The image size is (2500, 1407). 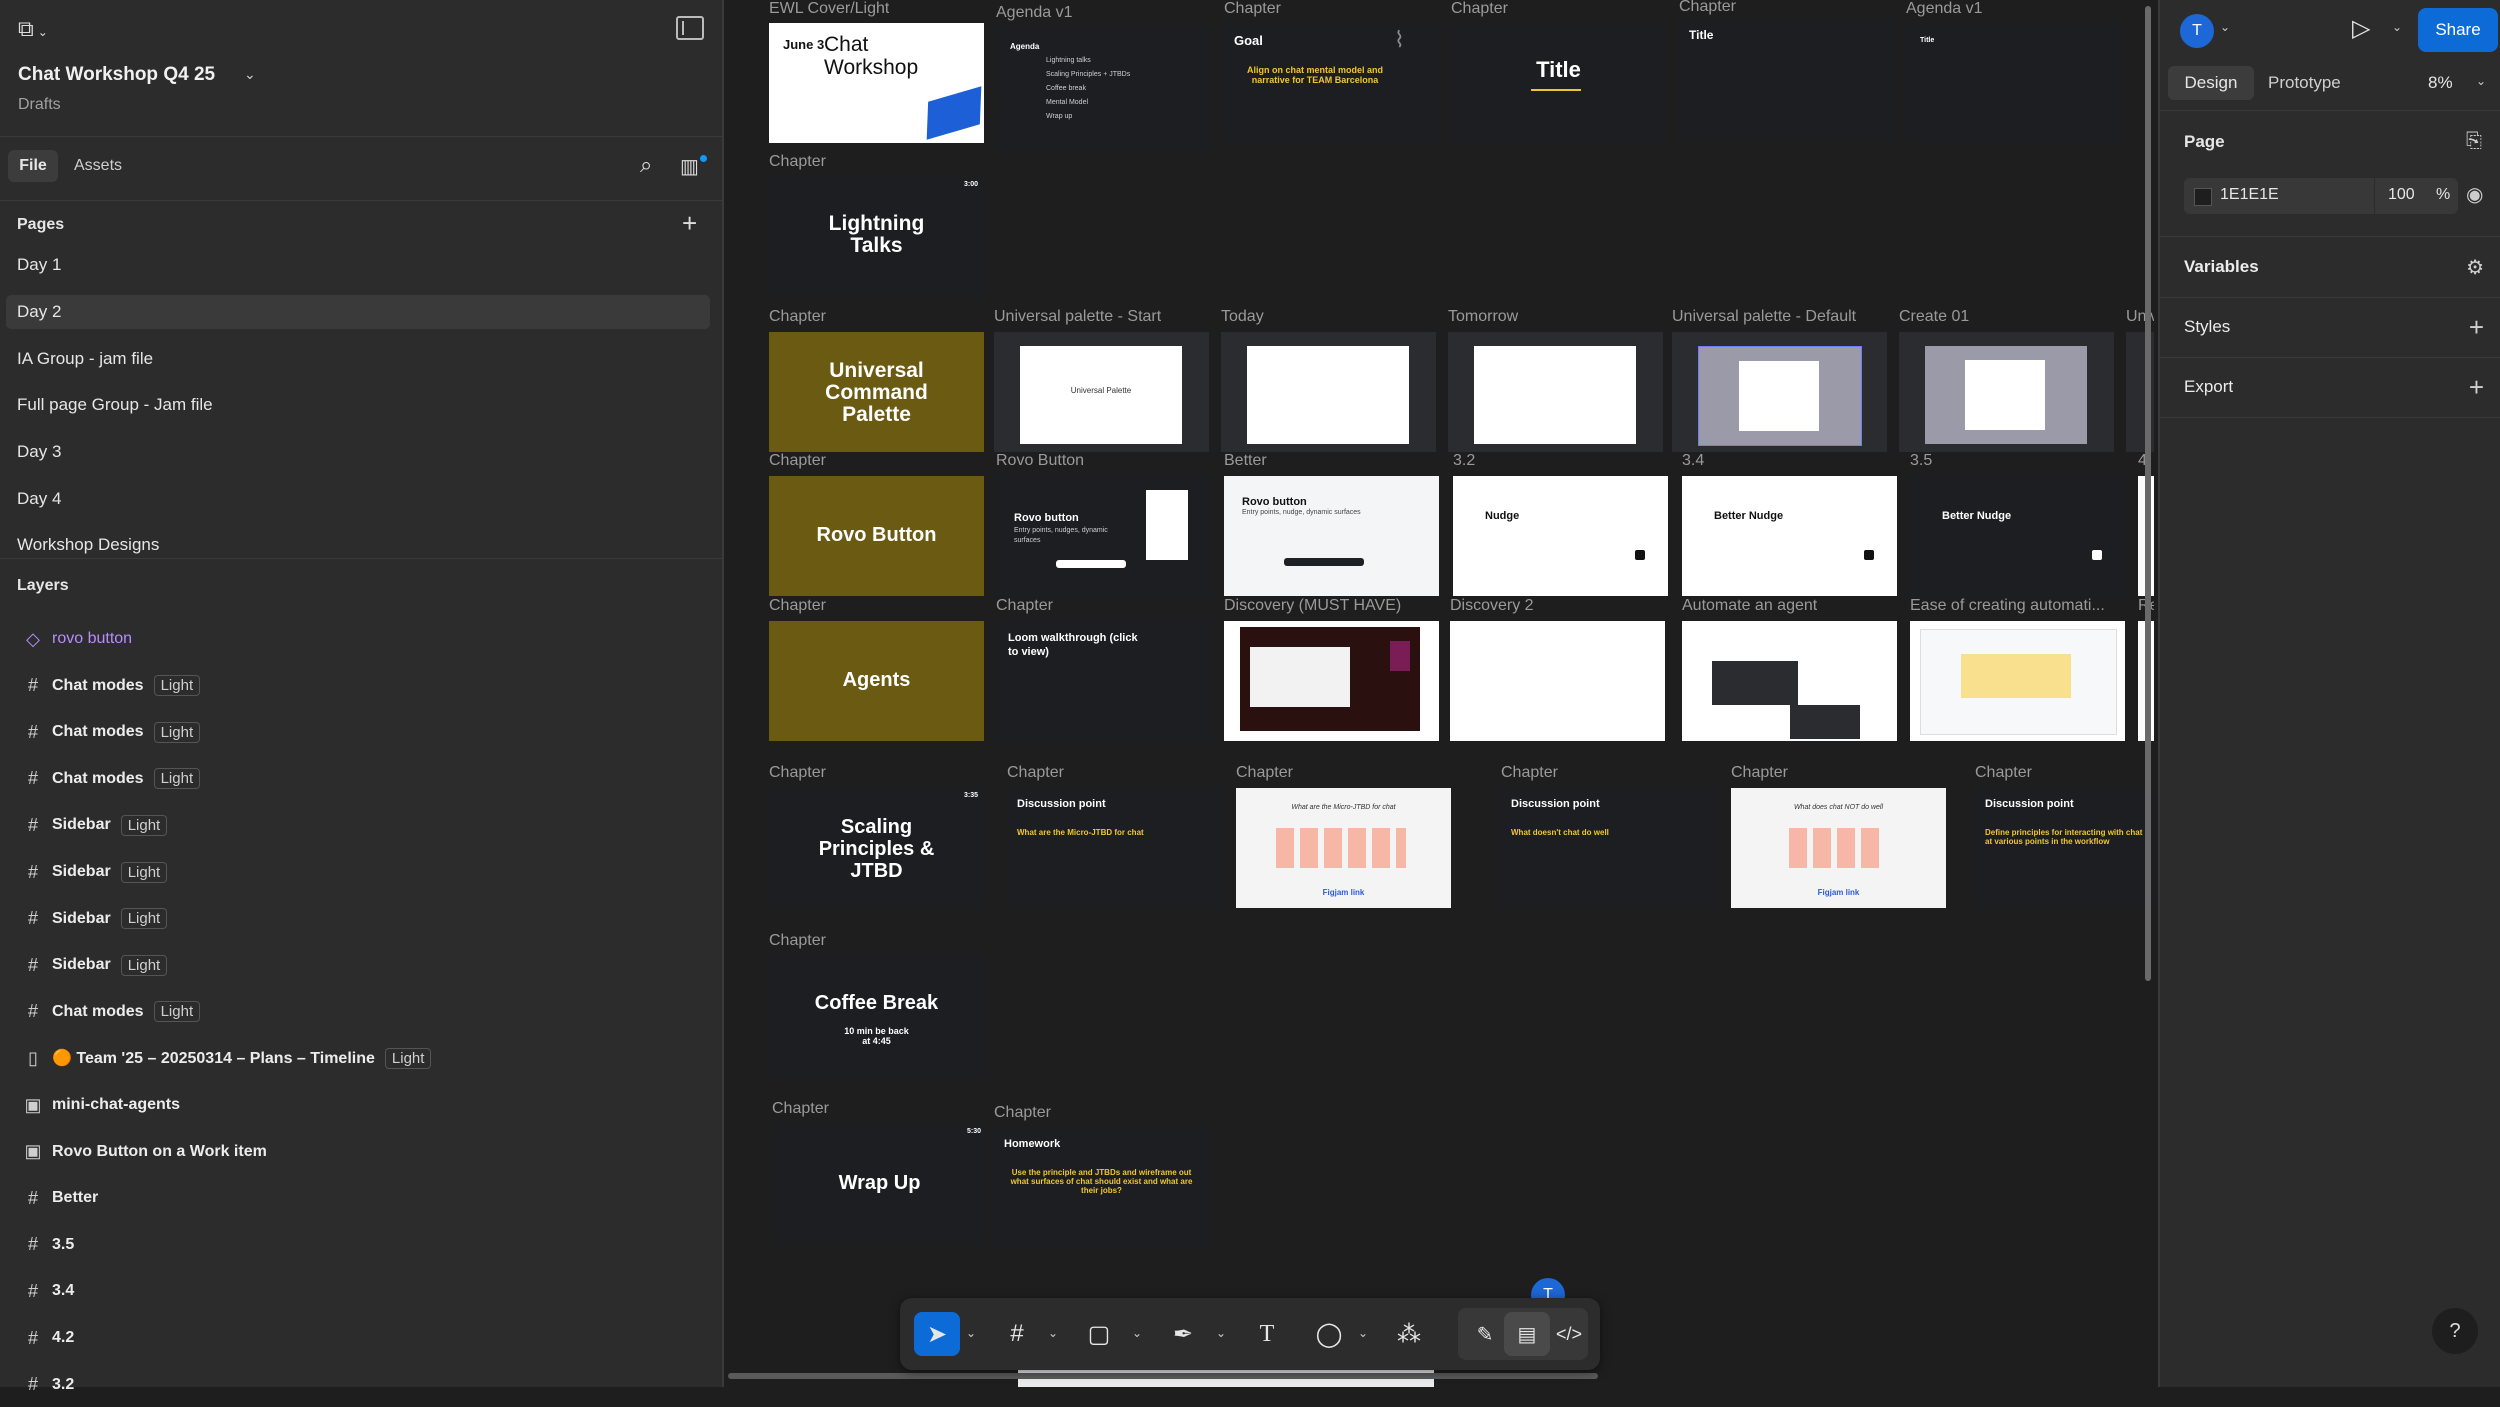 What do you see at coordinates (876, 237) in the screenshot?
I see `frame-lightning: Lightning Talks 3:00` at bounding box center [876, 237].